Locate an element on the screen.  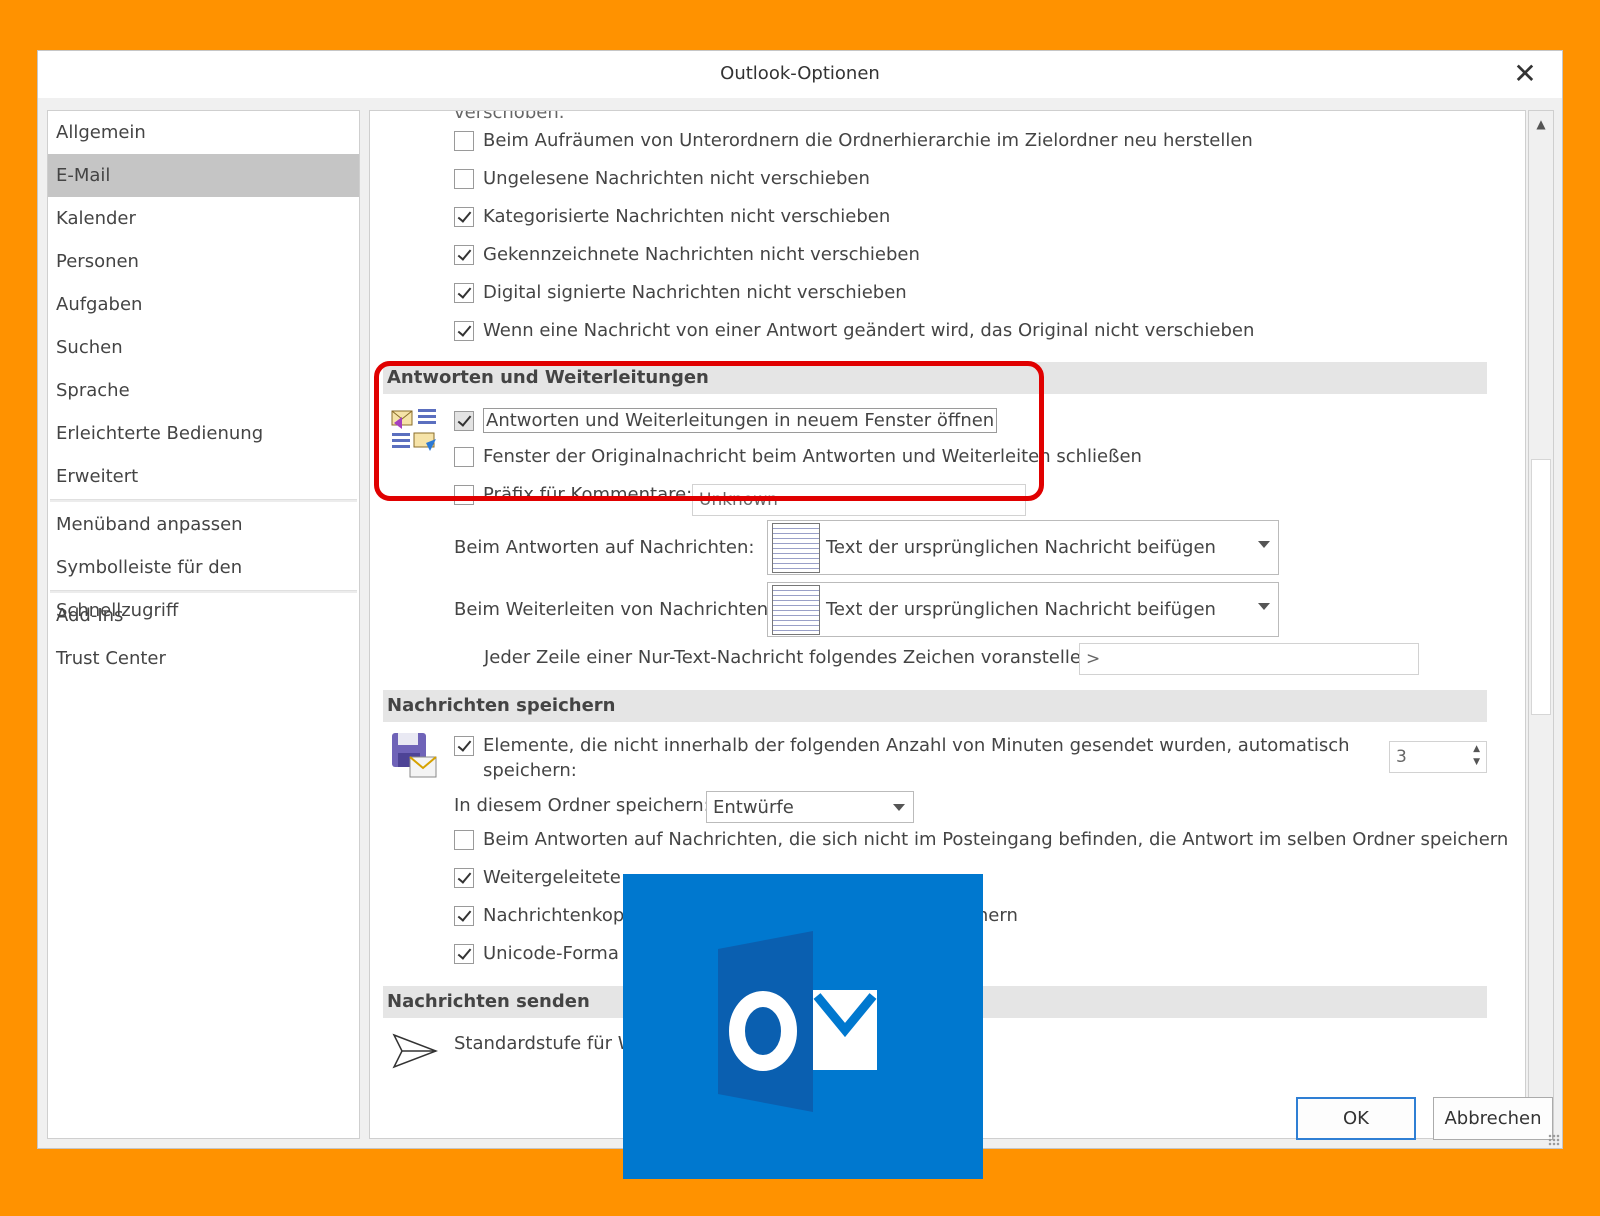
scrollbar-thumb is located at coordinates (1541, 587).